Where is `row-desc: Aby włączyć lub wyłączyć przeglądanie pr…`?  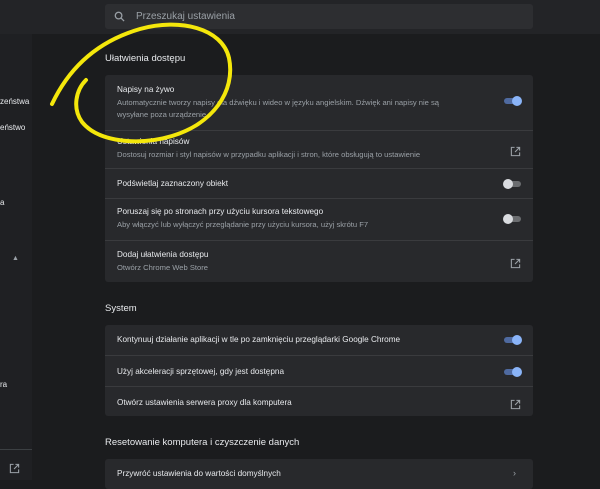
row-desc: Aby włączyć lub wyłączyć przeglądanie pr… is located at coordinates (243, 224).